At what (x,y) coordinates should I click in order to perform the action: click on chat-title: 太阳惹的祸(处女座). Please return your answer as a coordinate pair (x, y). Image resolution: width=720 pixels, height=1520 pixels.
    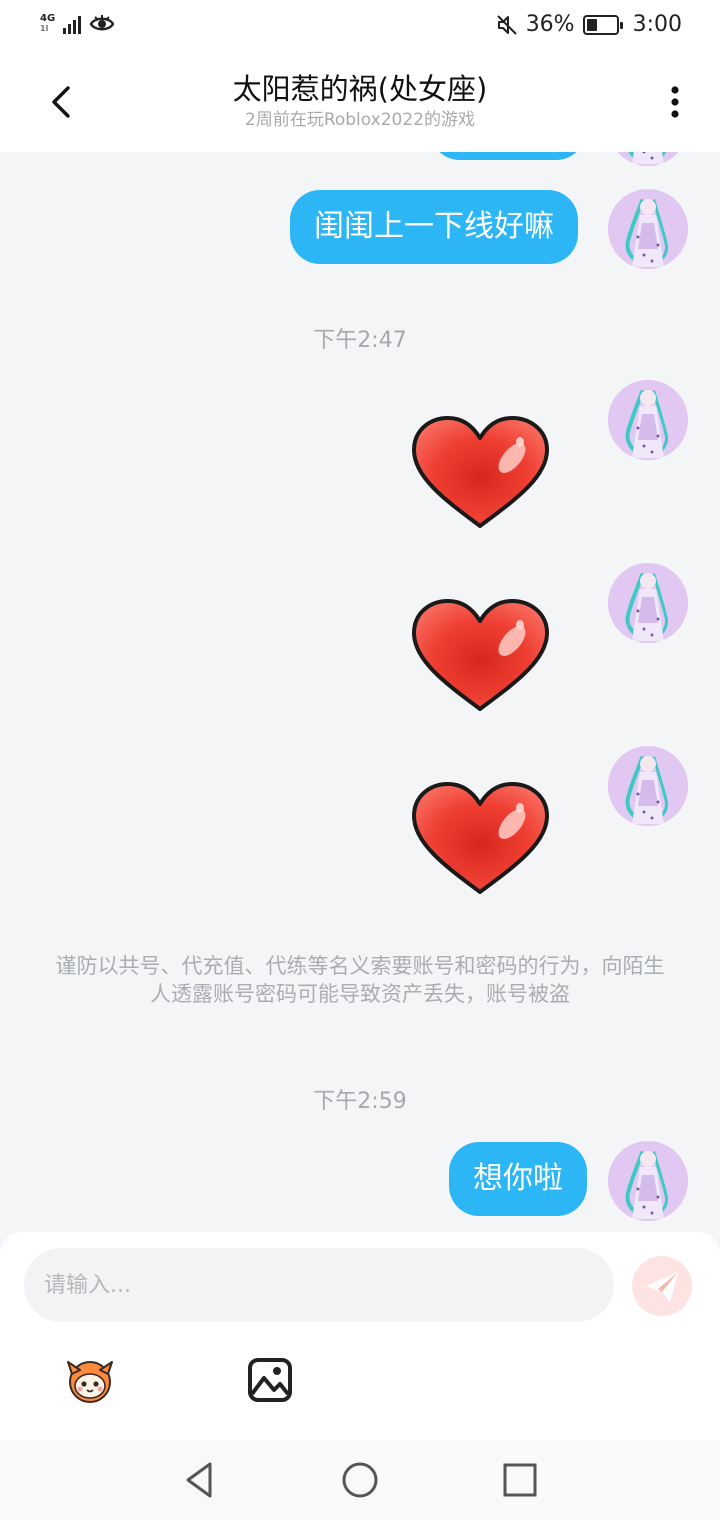
    Looking at the image, I should click on (360, 89).